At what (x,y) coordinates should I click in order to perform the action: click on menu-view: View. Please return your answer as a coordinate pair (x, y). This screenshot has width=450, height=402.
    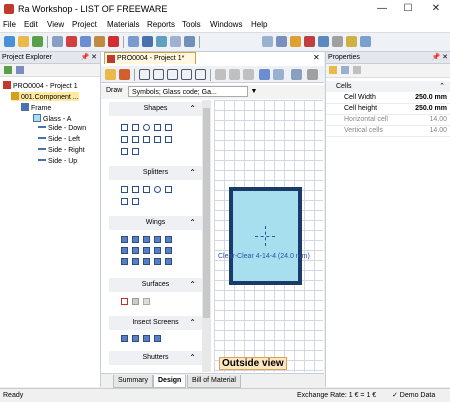
    Looking at the image, I should click on (55, 24).